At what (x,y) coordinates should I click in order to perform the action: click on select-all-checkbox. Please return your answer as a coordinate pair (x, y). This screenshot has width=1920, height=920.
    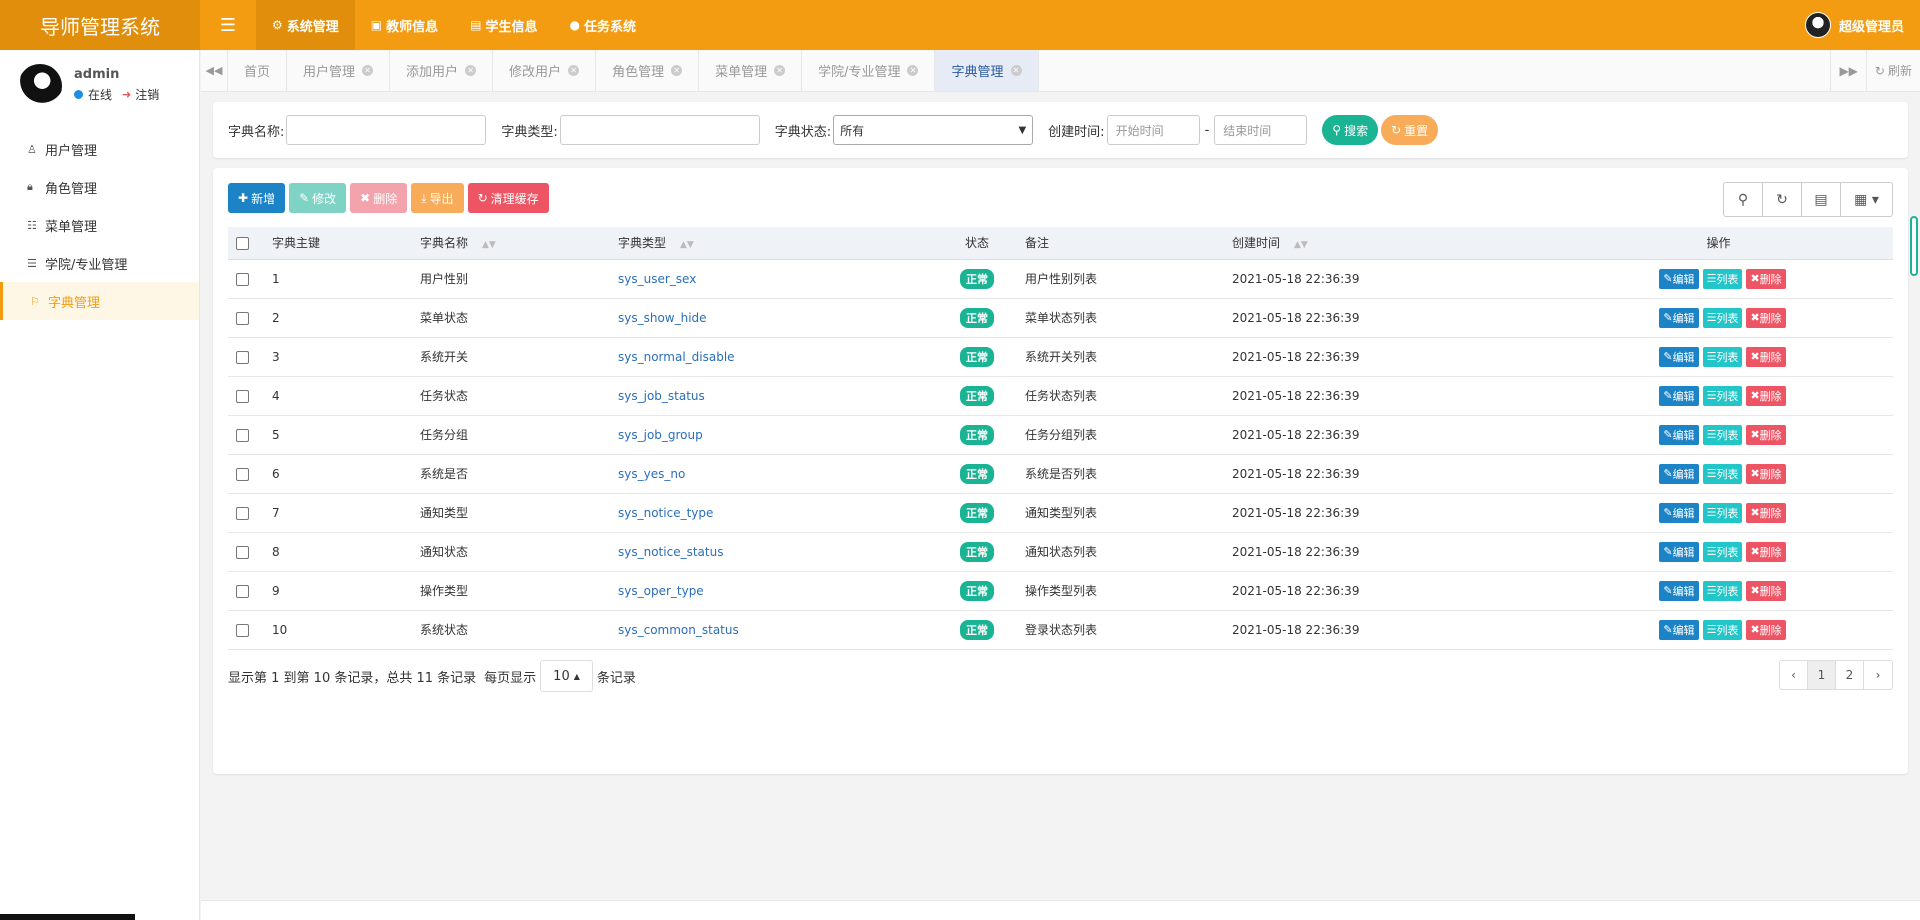
    Looking at the image, I should click on (242, 243).